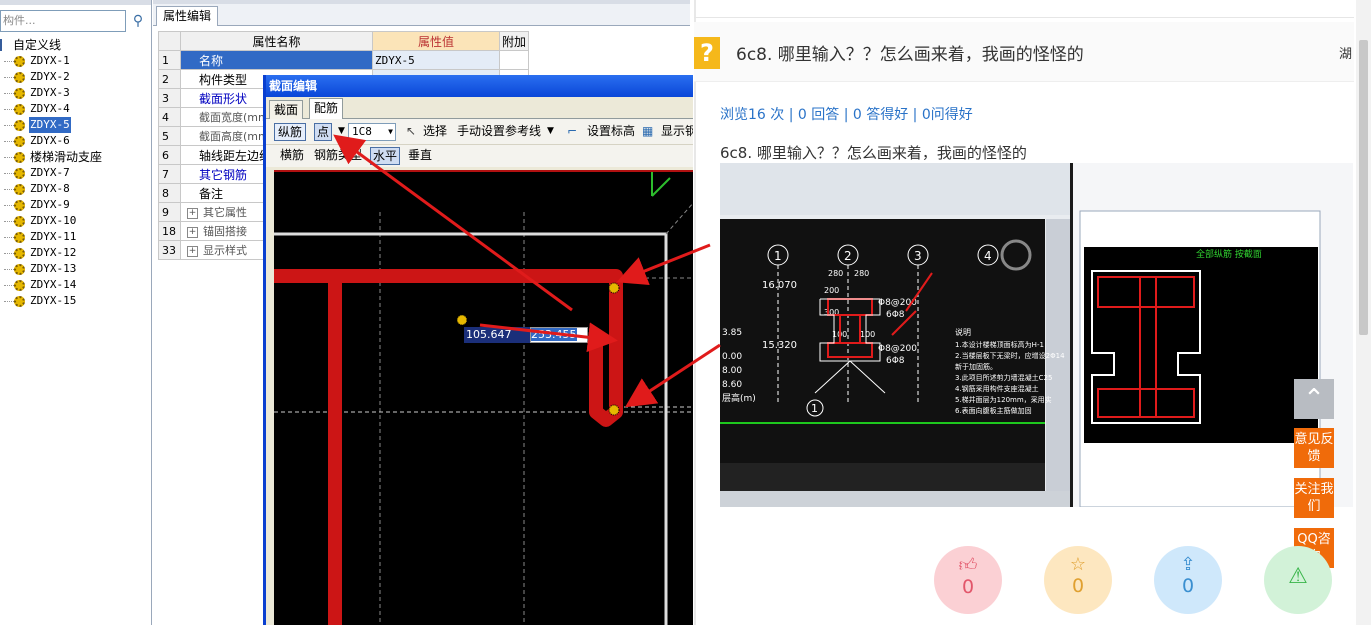 Image resolution: width=1371 pixels, height=625 pixels. Describe the element at coordinates (211, 193) in the screenshot. I see `property-name: 备注` at that location.